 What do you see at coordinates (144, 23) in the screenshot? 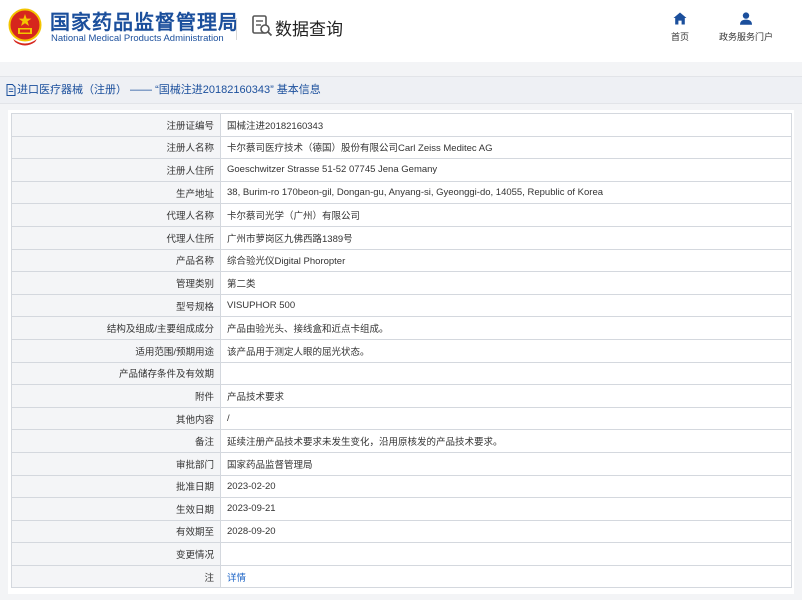
I see `brand-title-cn: 国家药品监督管理局` at bounding box center [144, 23].